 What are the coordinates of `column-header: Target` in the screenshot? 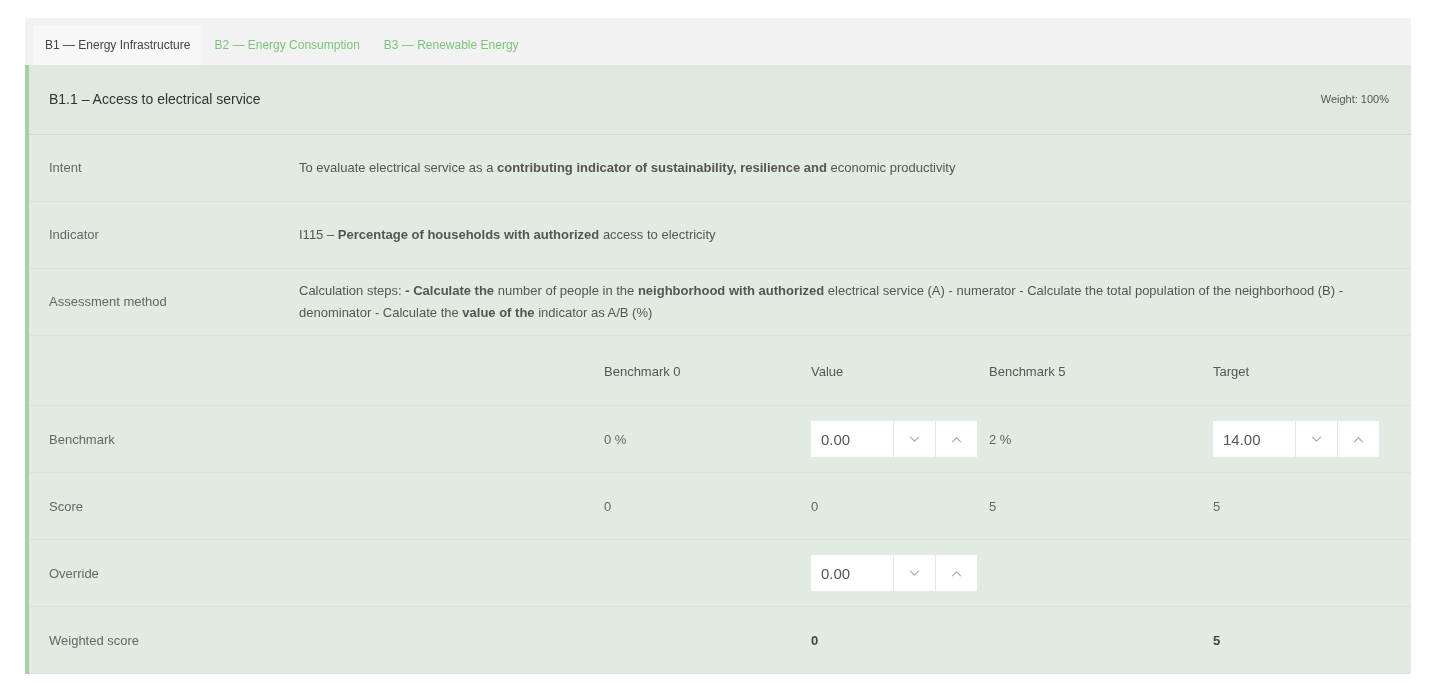 It's located at (1231, 371).